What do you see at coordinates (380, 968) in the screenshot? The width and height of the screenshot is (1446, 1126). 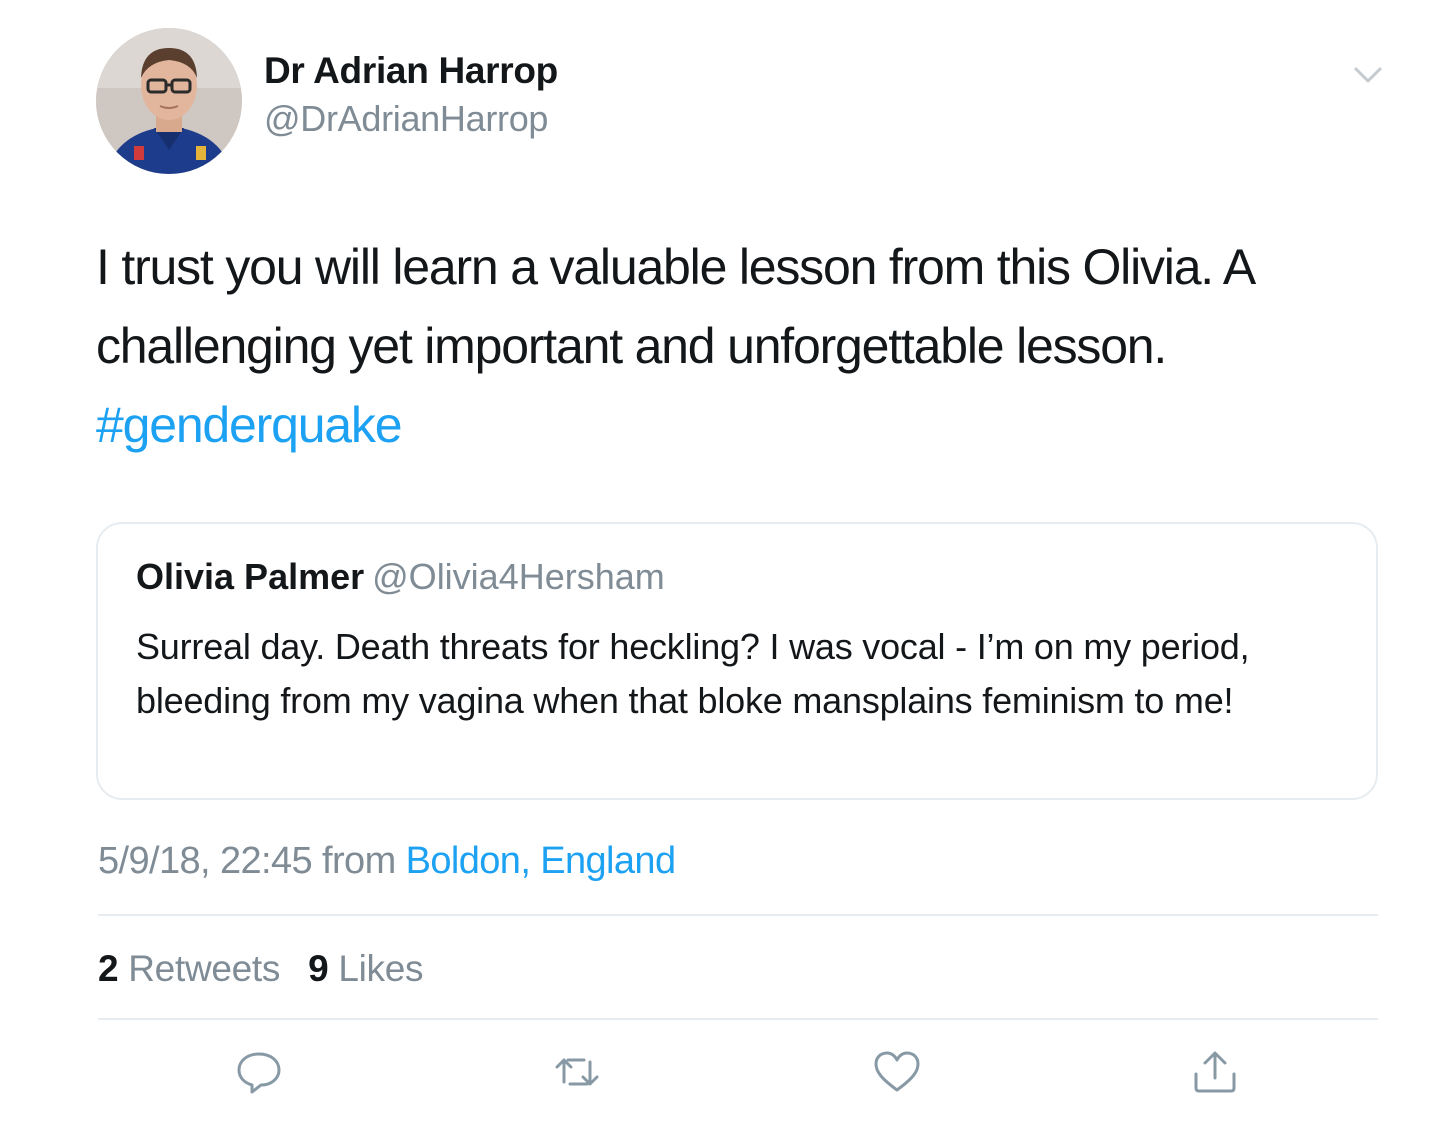 I see `likes-label: Likes` at bounding box center [380, 968].